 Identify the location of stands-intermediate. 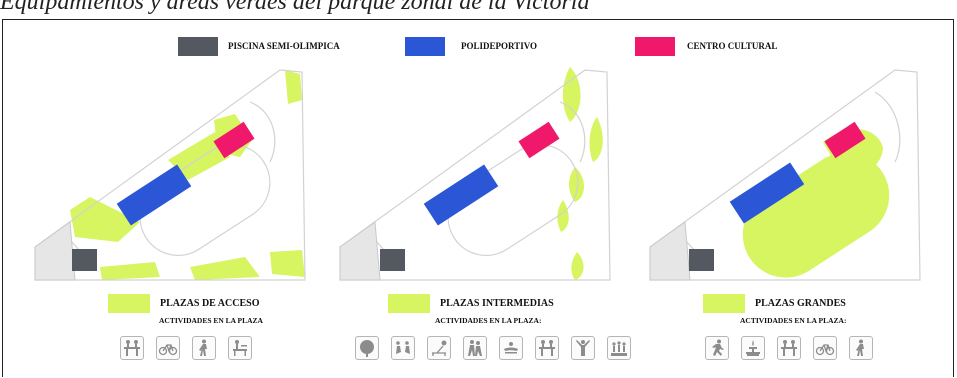
(360, 251).